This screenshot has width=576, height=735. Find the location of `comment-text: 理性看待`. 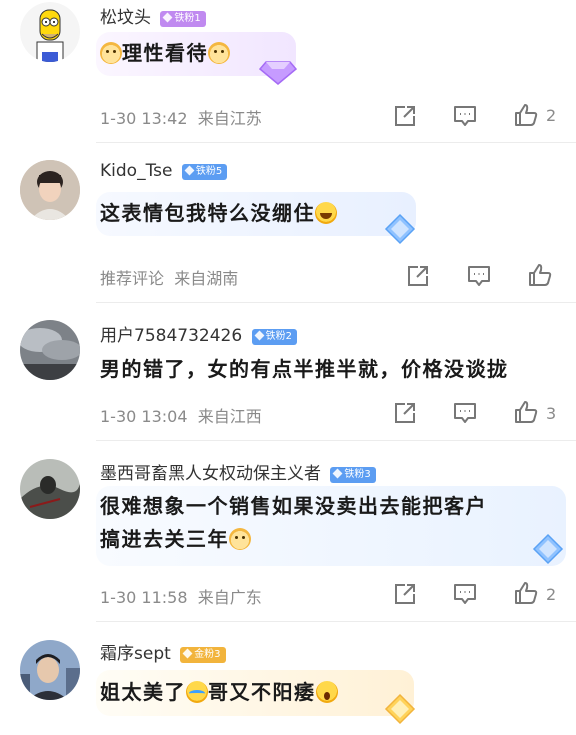

comment-text: 理性看待 is located at coordinates (165, 53).